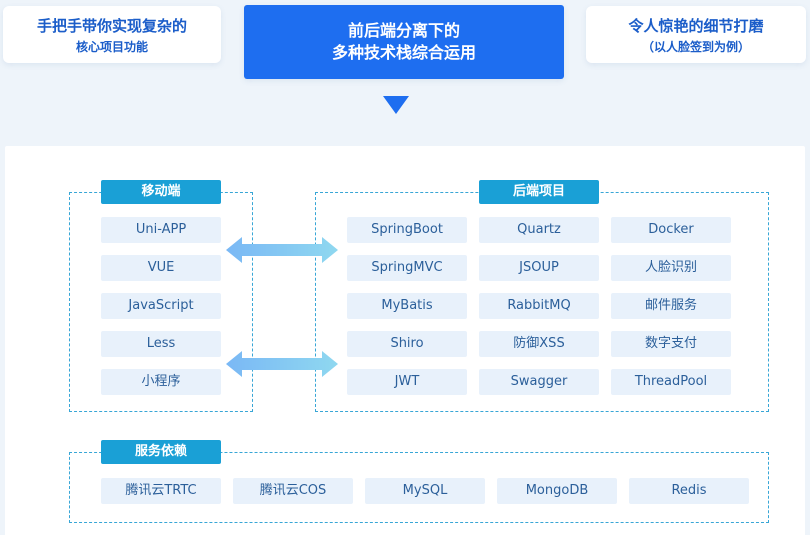  What do you see at coordinates (293, 491) in the screenshot?
I see `service-dependency-chip: 腾讯云COS` at bounding box center [293, 491].